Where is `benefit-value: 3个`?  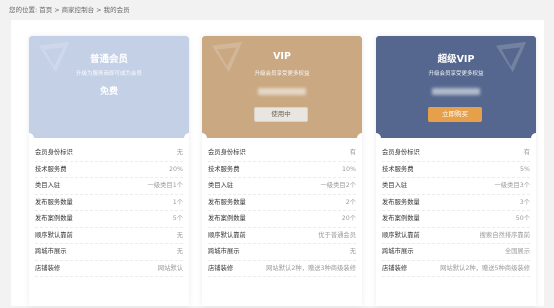
benefit-value: 3个 is located at coordinates (524, 202).